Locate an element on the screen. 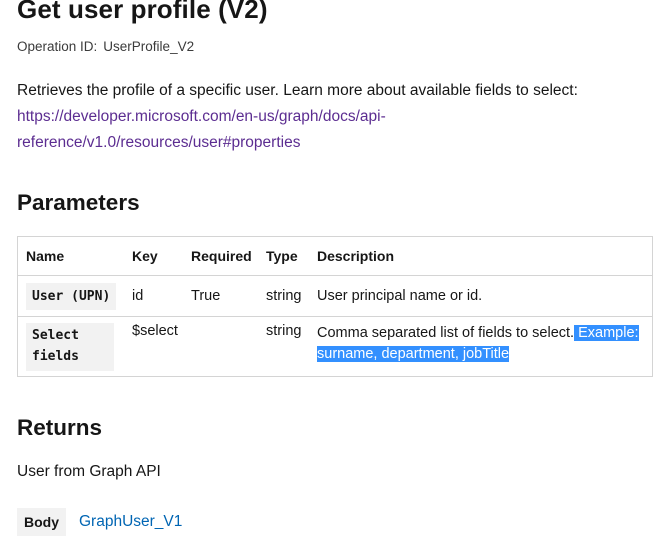 The width and height of the screenshot is (672, 556). param-name: User (UPN) is located at coordinates (71, 296).